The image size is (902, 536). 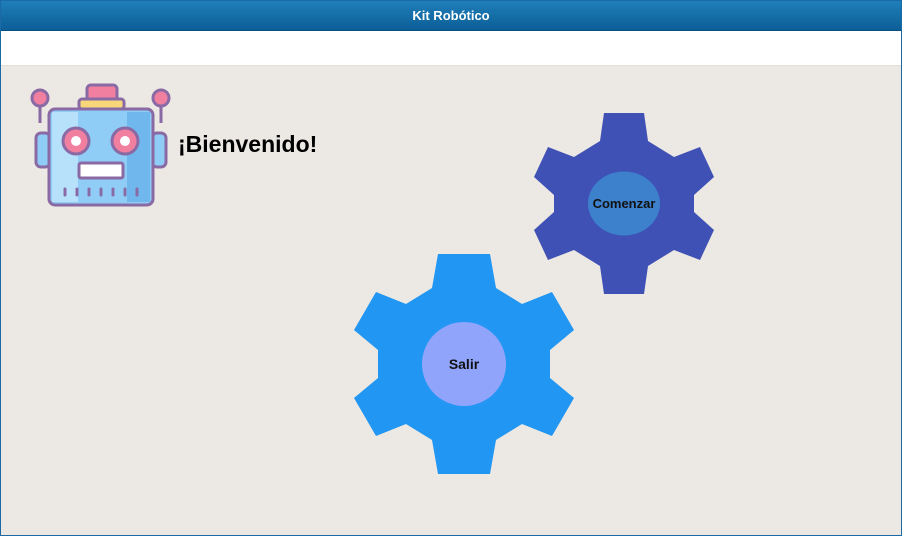 I want to click on welcome-heading: ¡Bienvenido!, so click(x=248, y=144).